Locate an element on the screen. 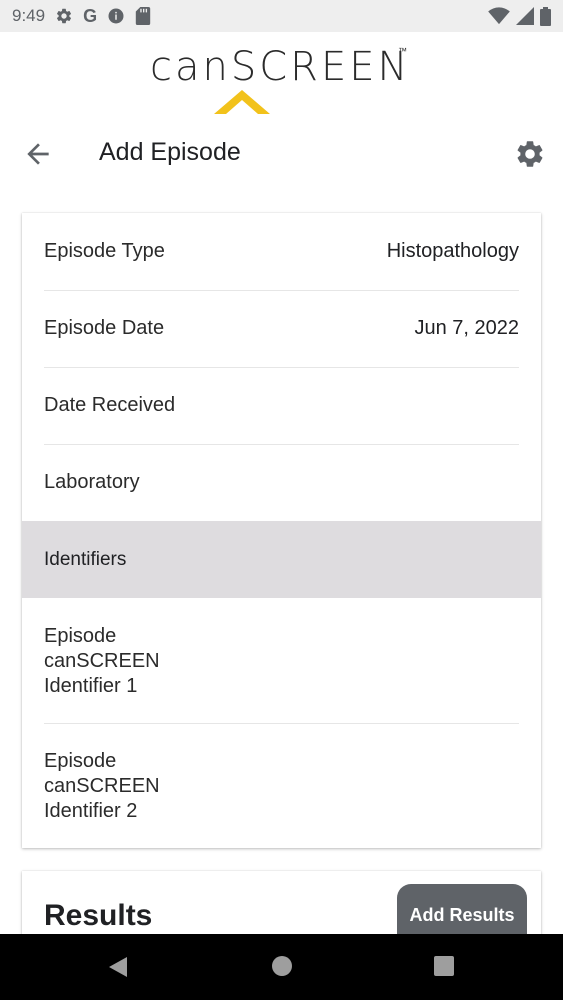 The width and height of the screenshot is (563, 1000). field-label: Date Received is located at coordinates (110, 405).